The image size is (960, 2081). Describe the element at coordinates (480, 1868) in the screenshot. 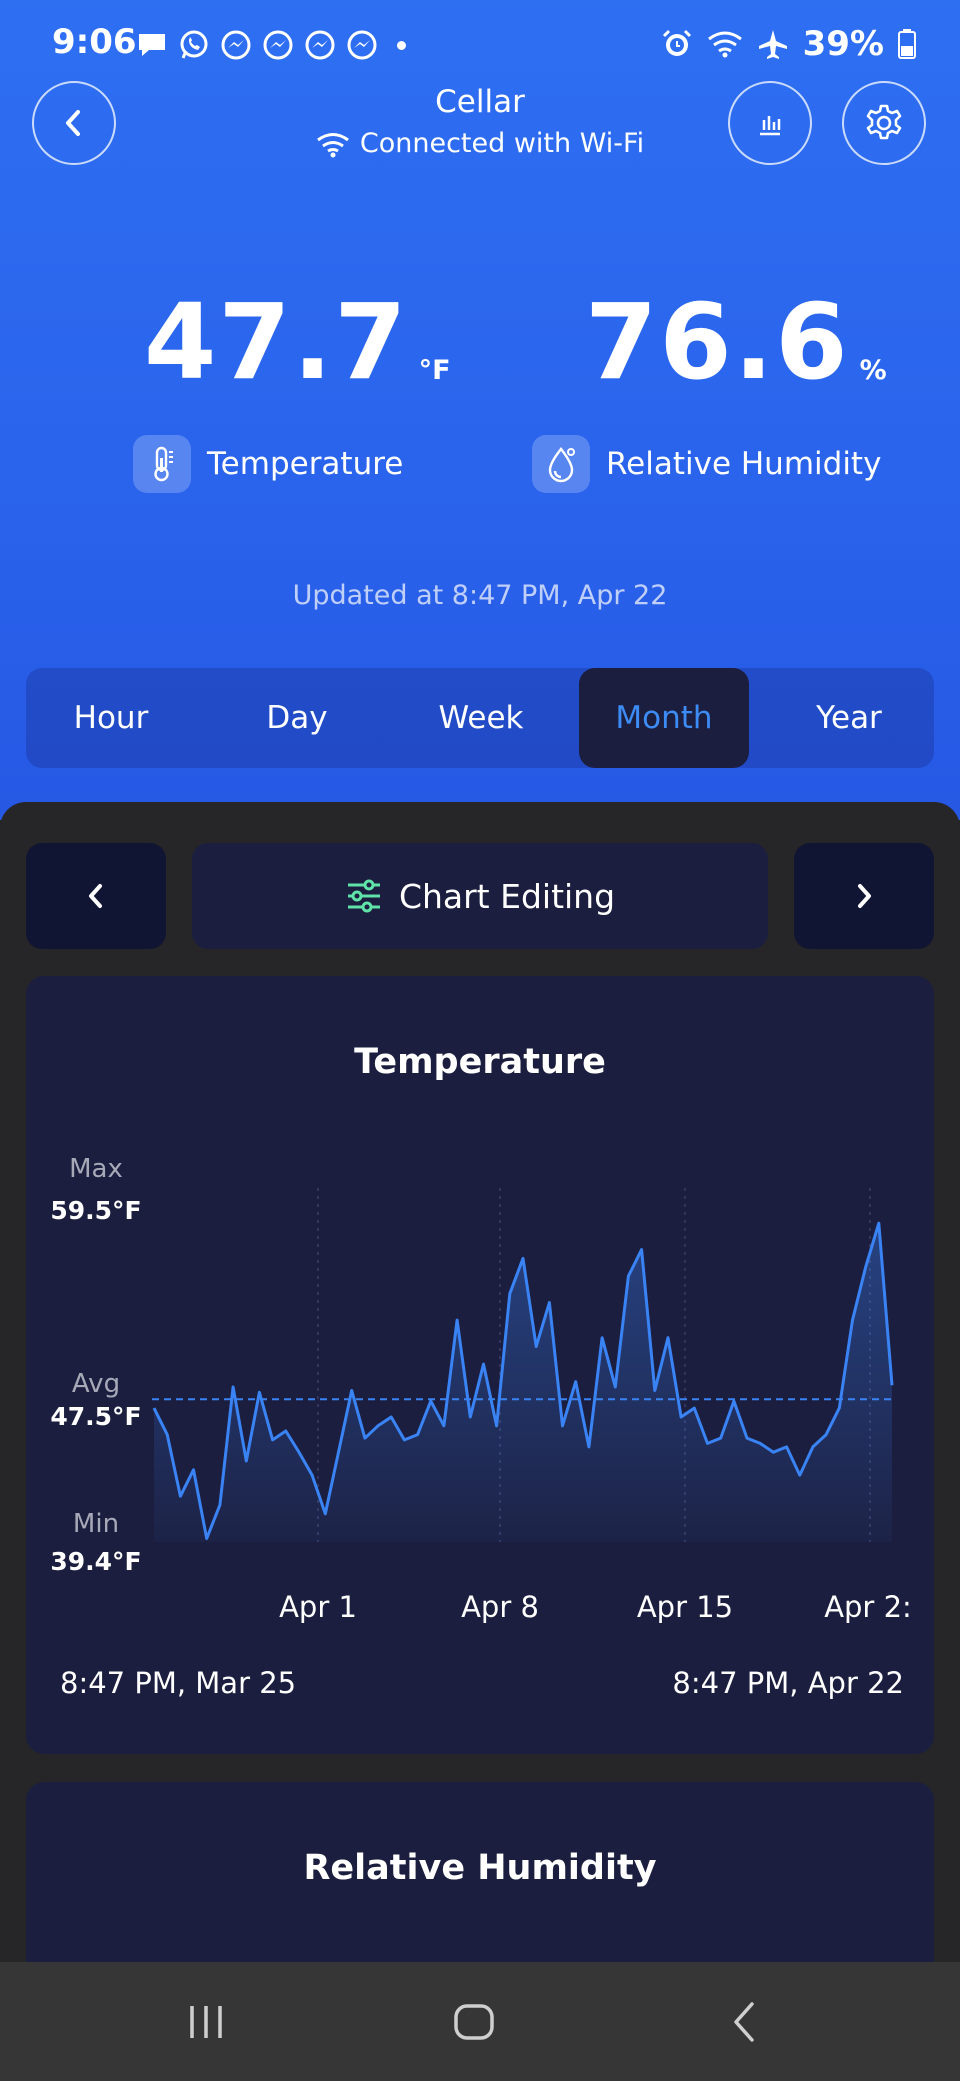

I see `humidity-chart-title: Relative Humidity` at that location.